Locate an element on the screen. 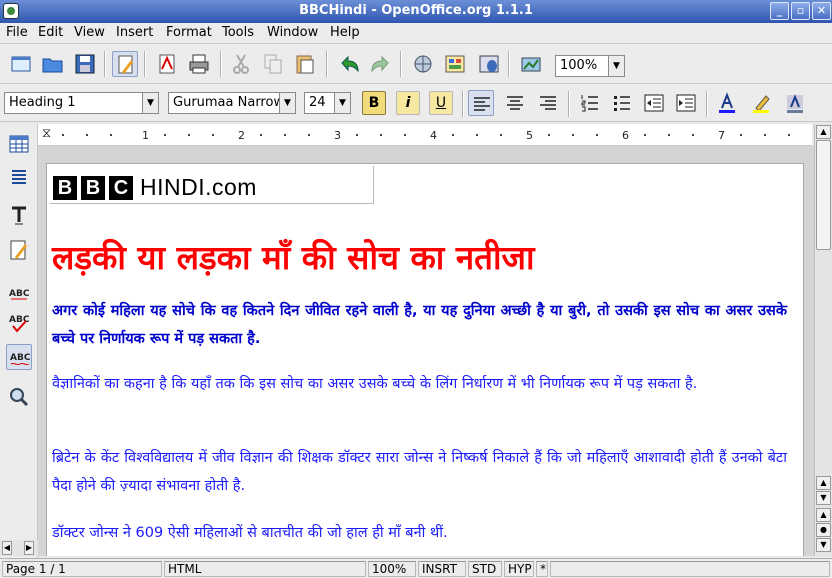 The height and width of the screenshot is (578, 832). font-size-combo: 24 ▼ is located at coordinates (327, 103).